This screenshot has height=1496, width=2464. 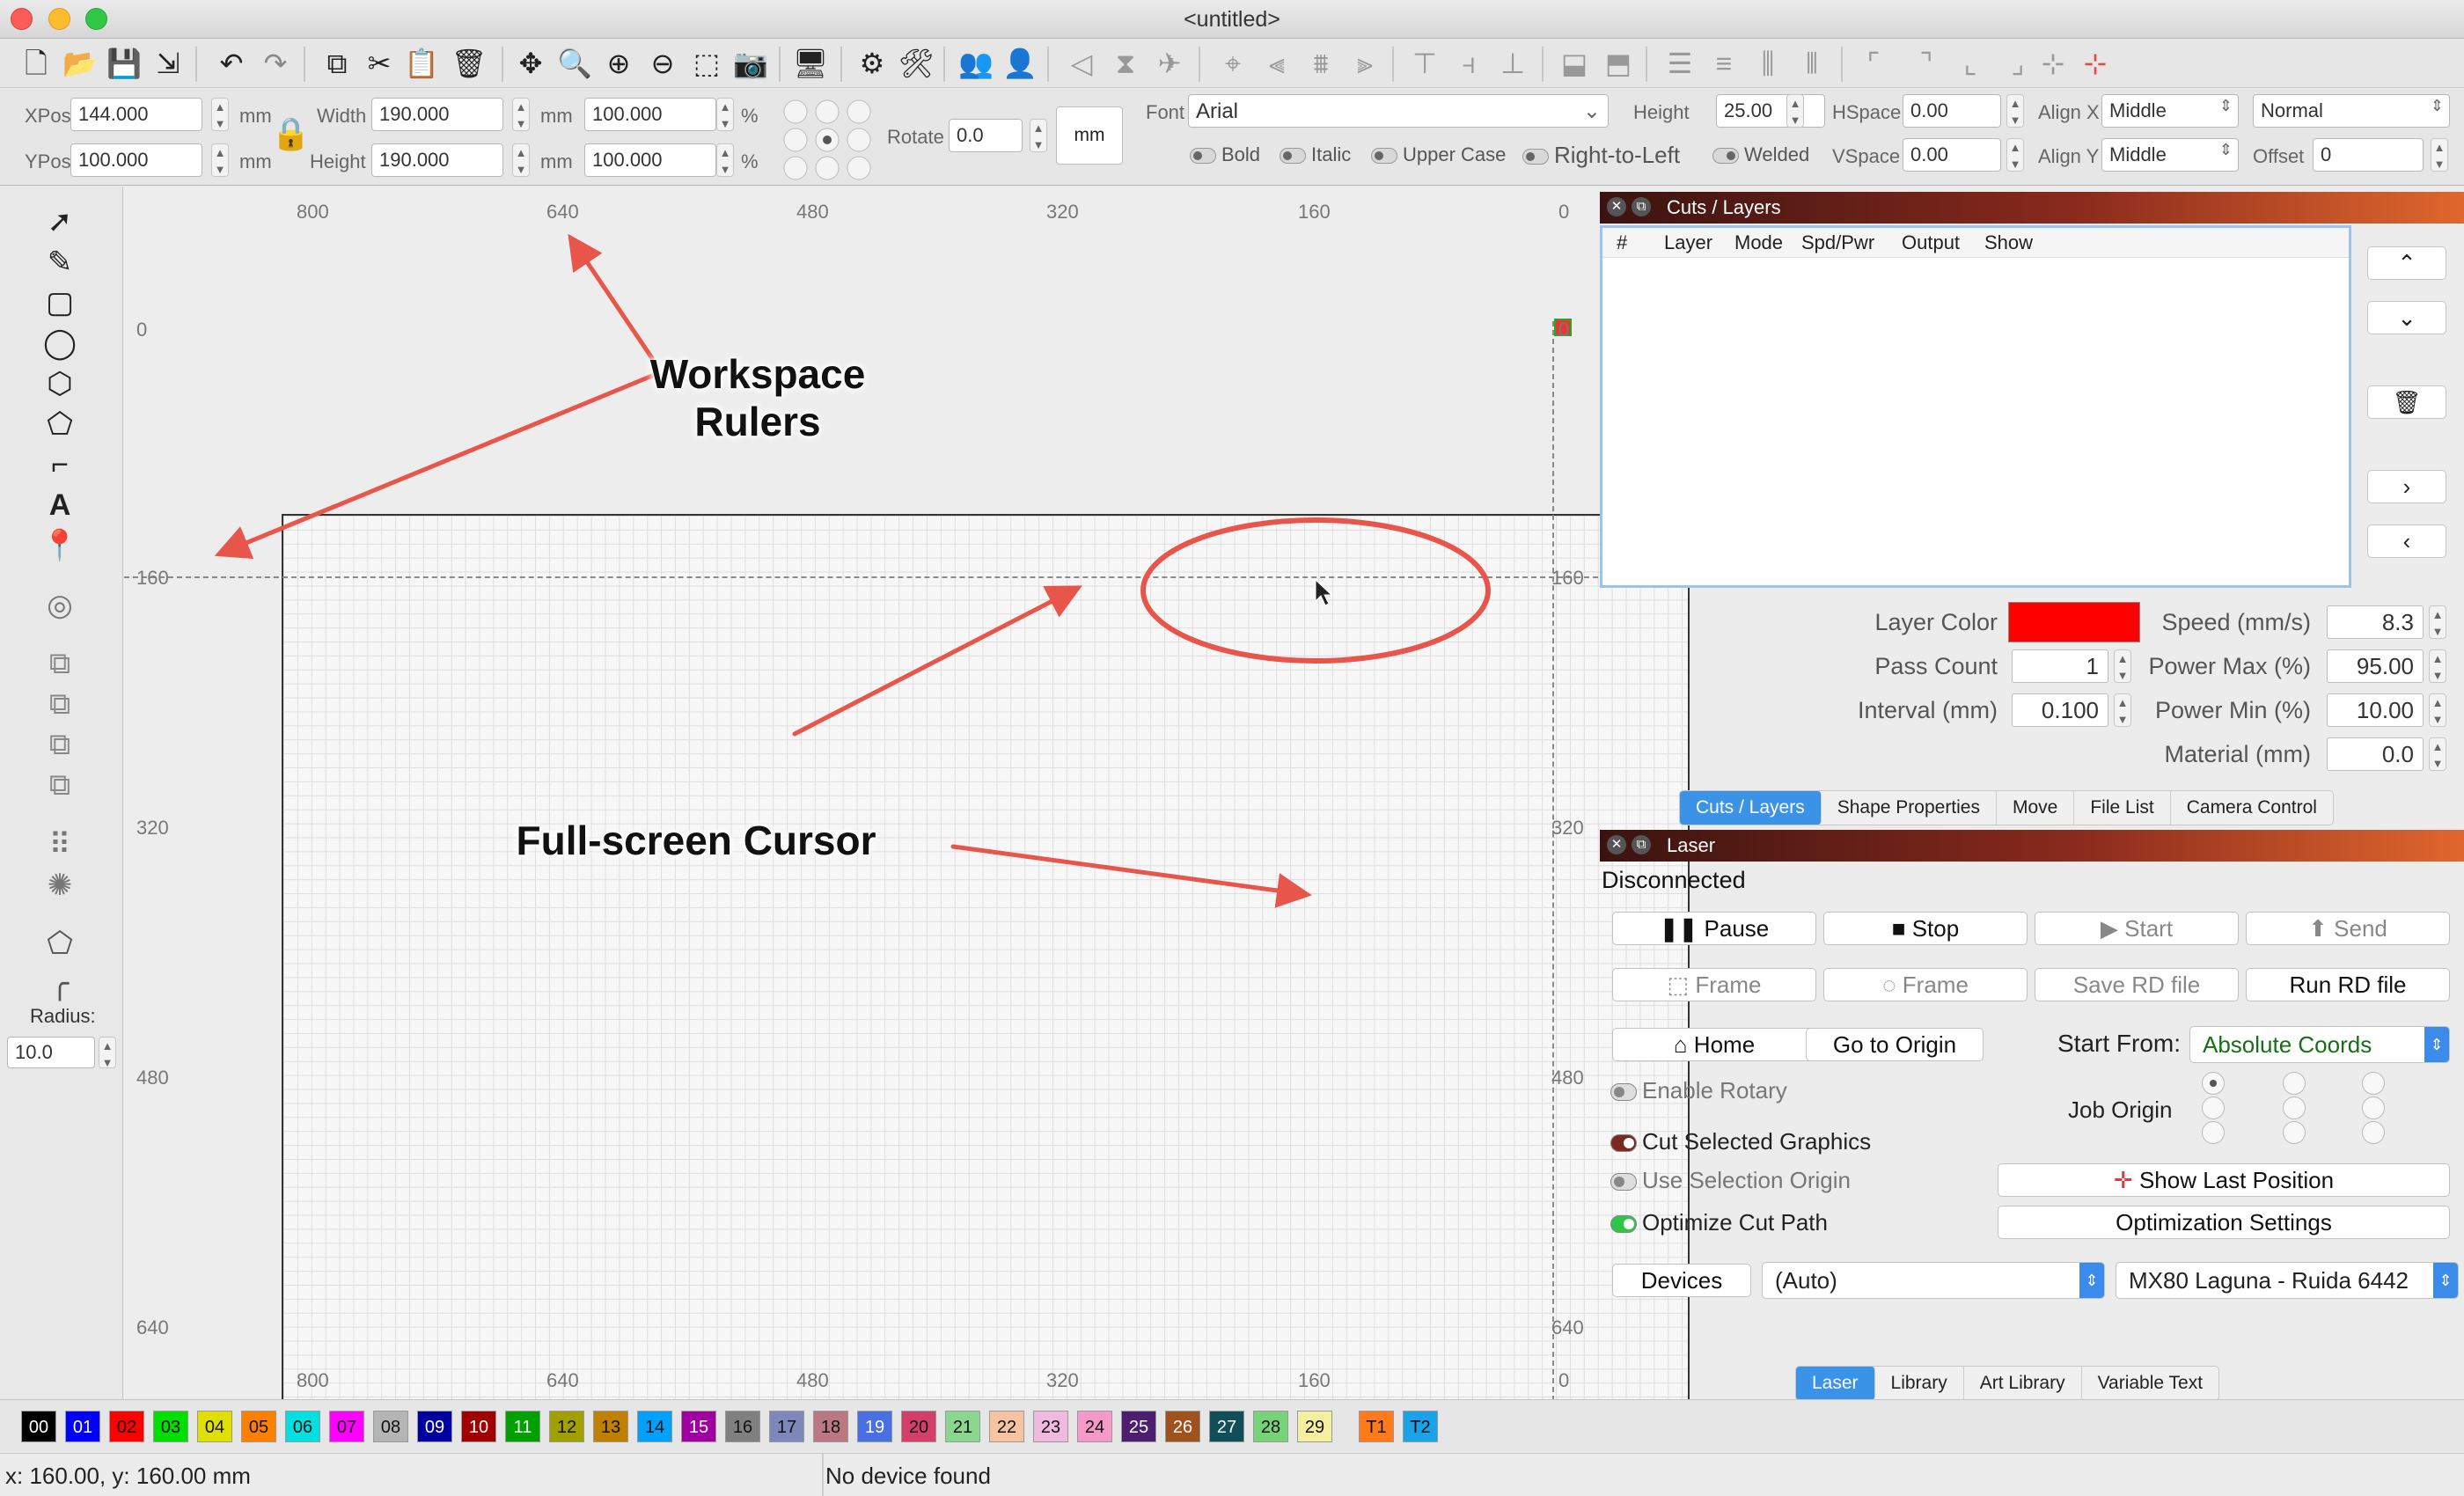 I want to click on move-bottom-left-icon: ⌞, so click(x=1970, y=64).